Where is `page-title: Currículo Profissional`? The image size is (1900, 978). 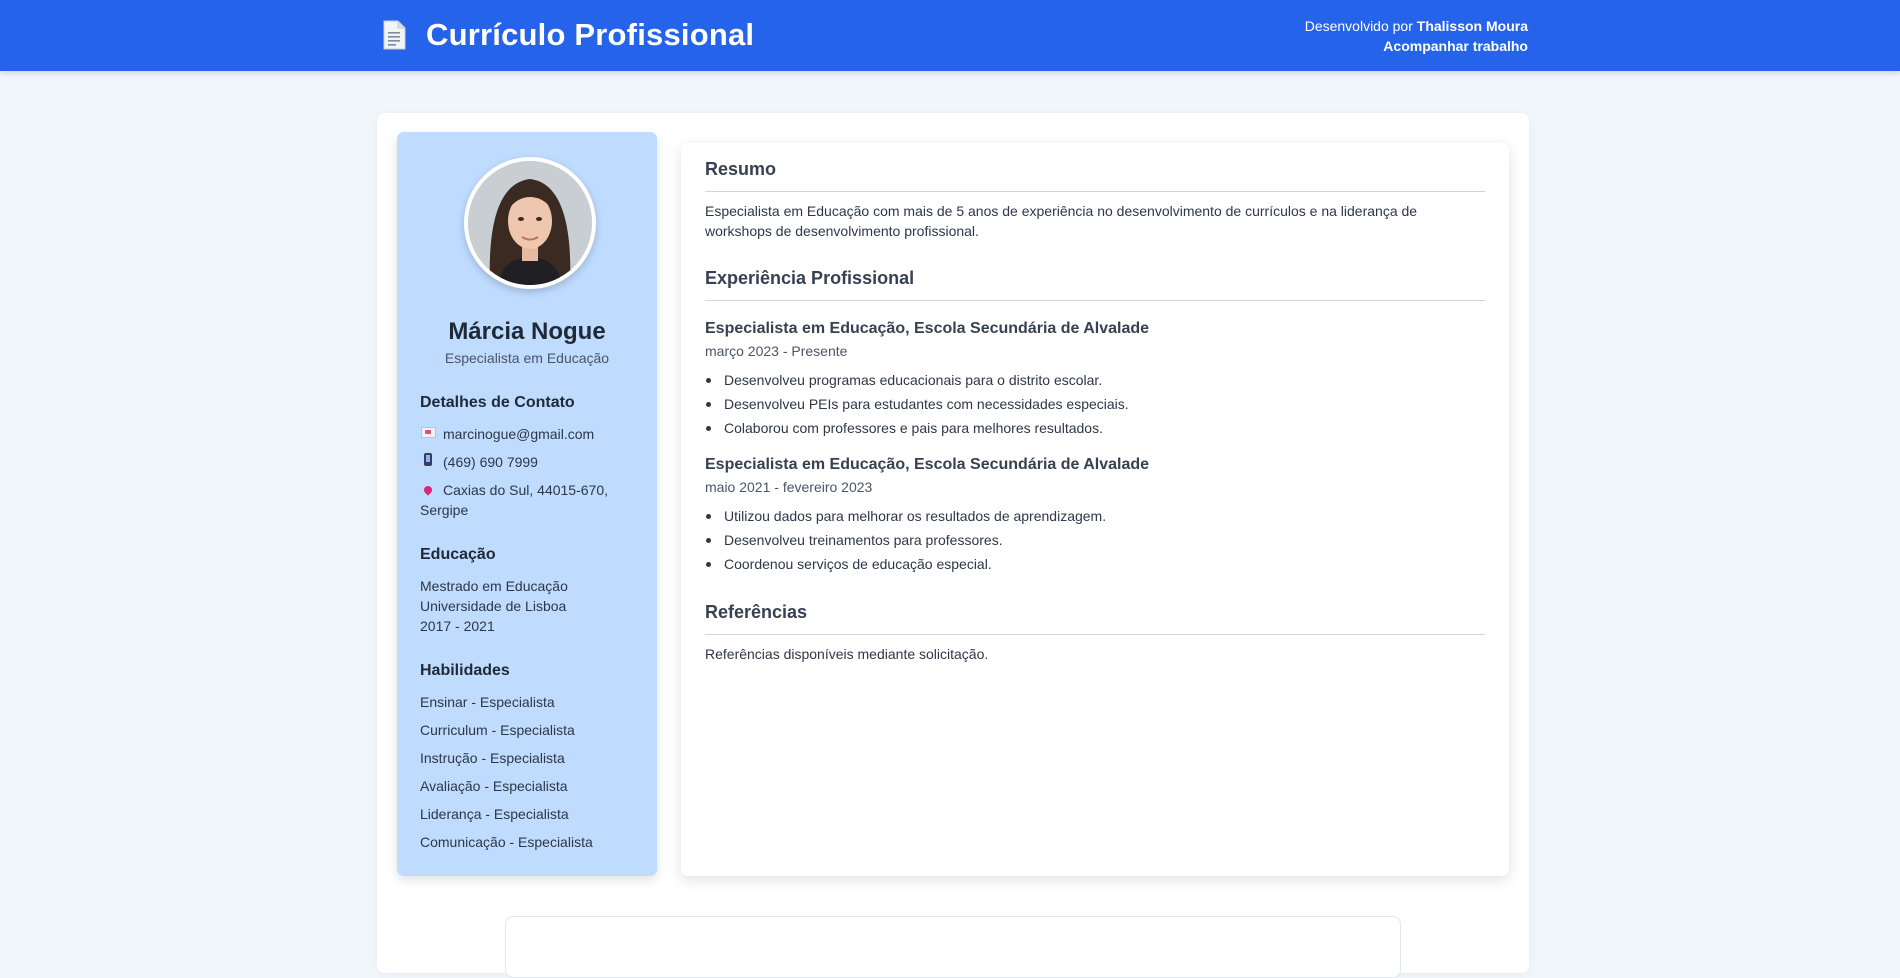 page-title: Currículo Profissional is located at coordinates (590, 34).